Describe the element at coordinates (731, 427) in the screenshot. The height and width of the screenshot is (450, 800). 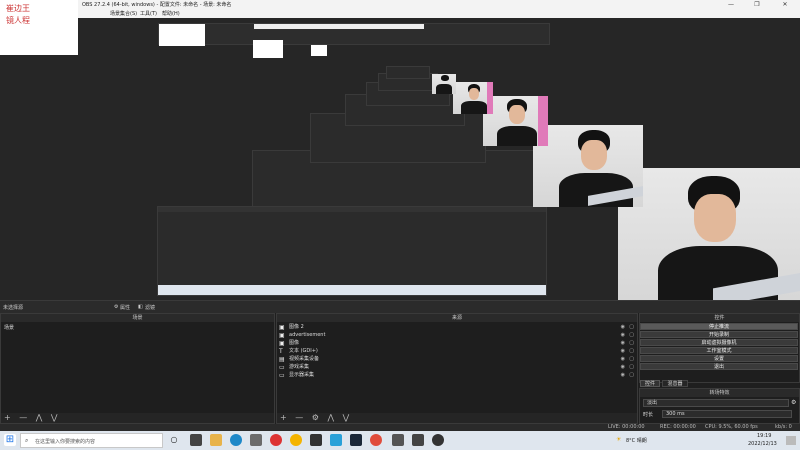
I see `cpu-status: CPU: 9.5%, 60.00 fps` at that location.